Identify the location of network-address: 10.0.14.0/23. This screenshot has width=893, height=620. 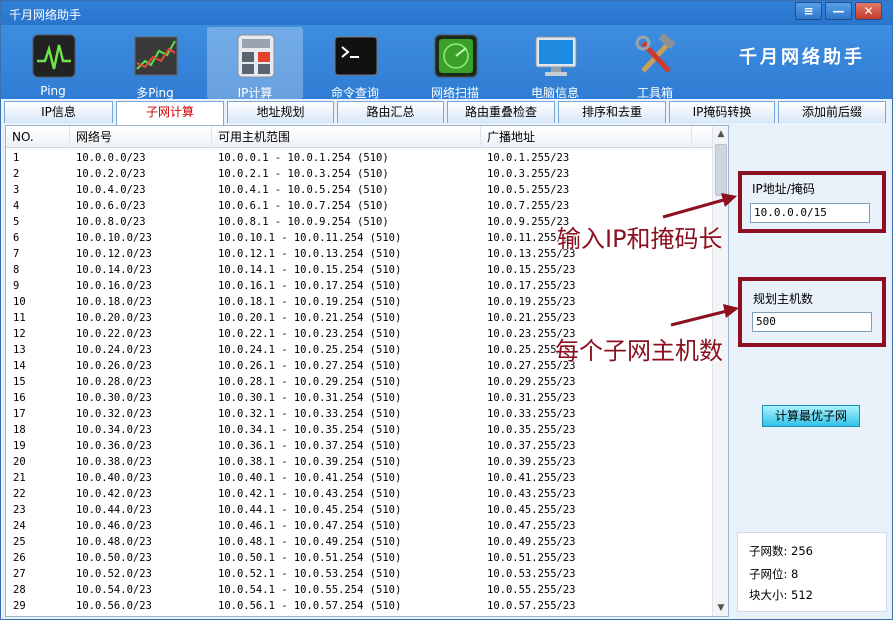
(114, 270).